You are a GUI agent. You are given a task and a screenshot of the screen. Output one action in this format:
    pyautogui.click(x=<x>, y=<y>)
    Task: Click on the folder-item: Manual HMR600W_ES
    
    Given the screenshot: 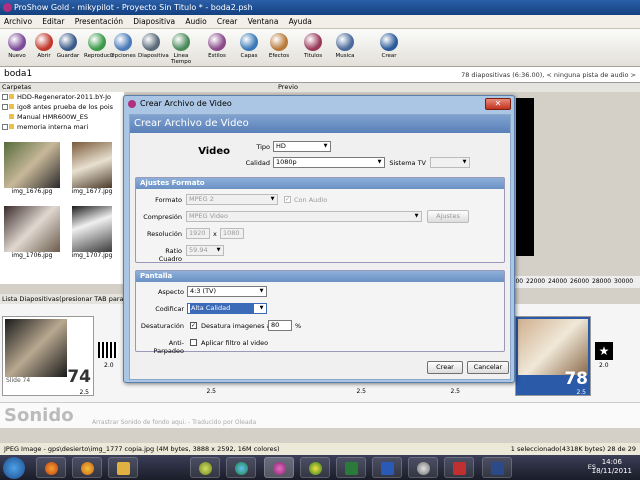 What is the action you would take?
    pyautogui.click(x=62, y=117)
    